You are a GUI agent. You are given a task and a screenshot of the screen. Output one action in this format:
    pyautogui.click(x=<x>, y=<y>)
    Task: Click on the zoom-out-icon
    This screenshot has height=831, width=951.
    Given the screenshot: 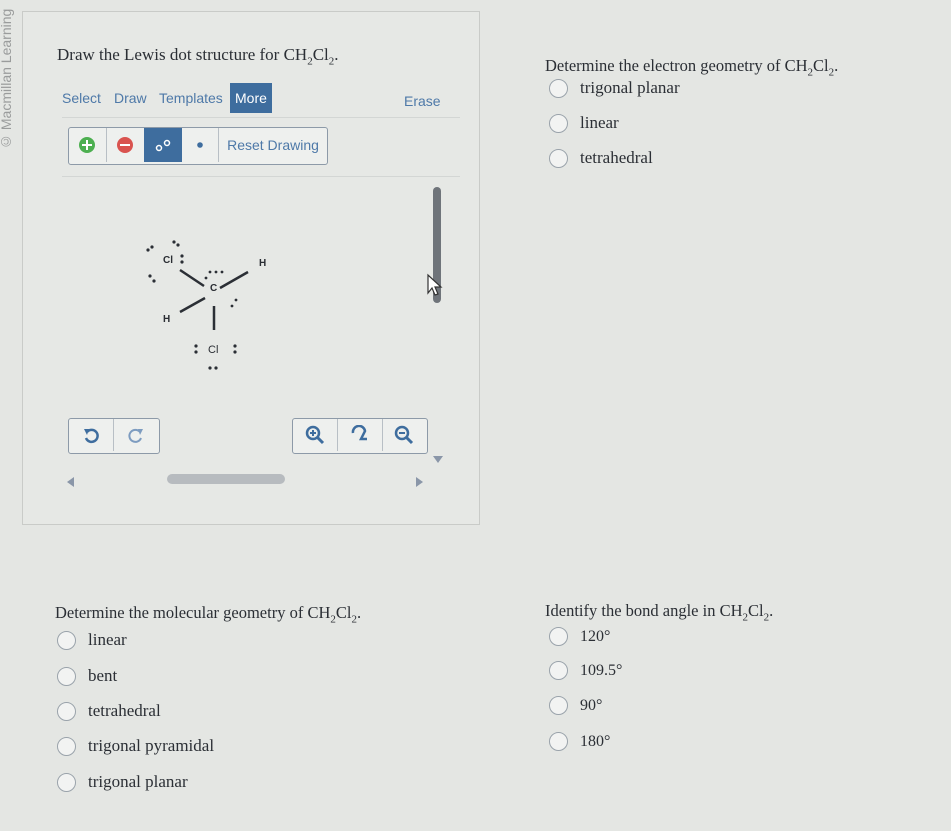 What is the action you would take?
    pyautogui.click(x=404, y=435)
    